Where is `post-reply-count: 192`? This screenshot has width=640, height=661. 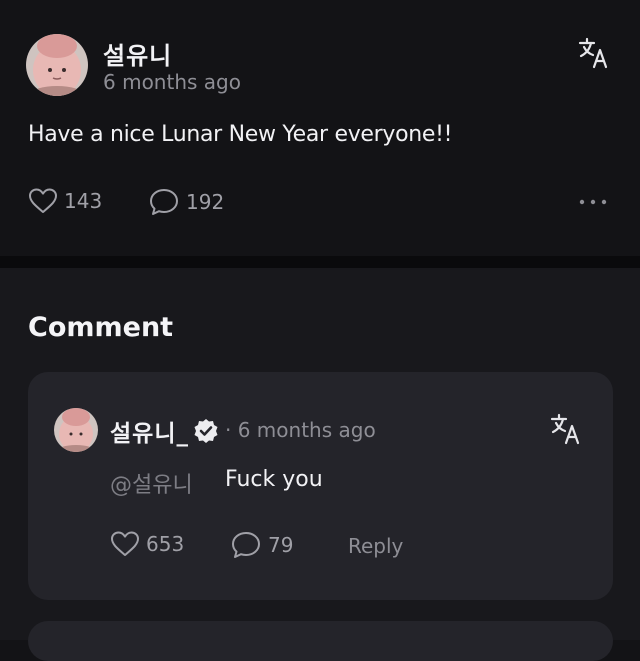 post-reply-count: 192 is located at coordinates (205, 202).